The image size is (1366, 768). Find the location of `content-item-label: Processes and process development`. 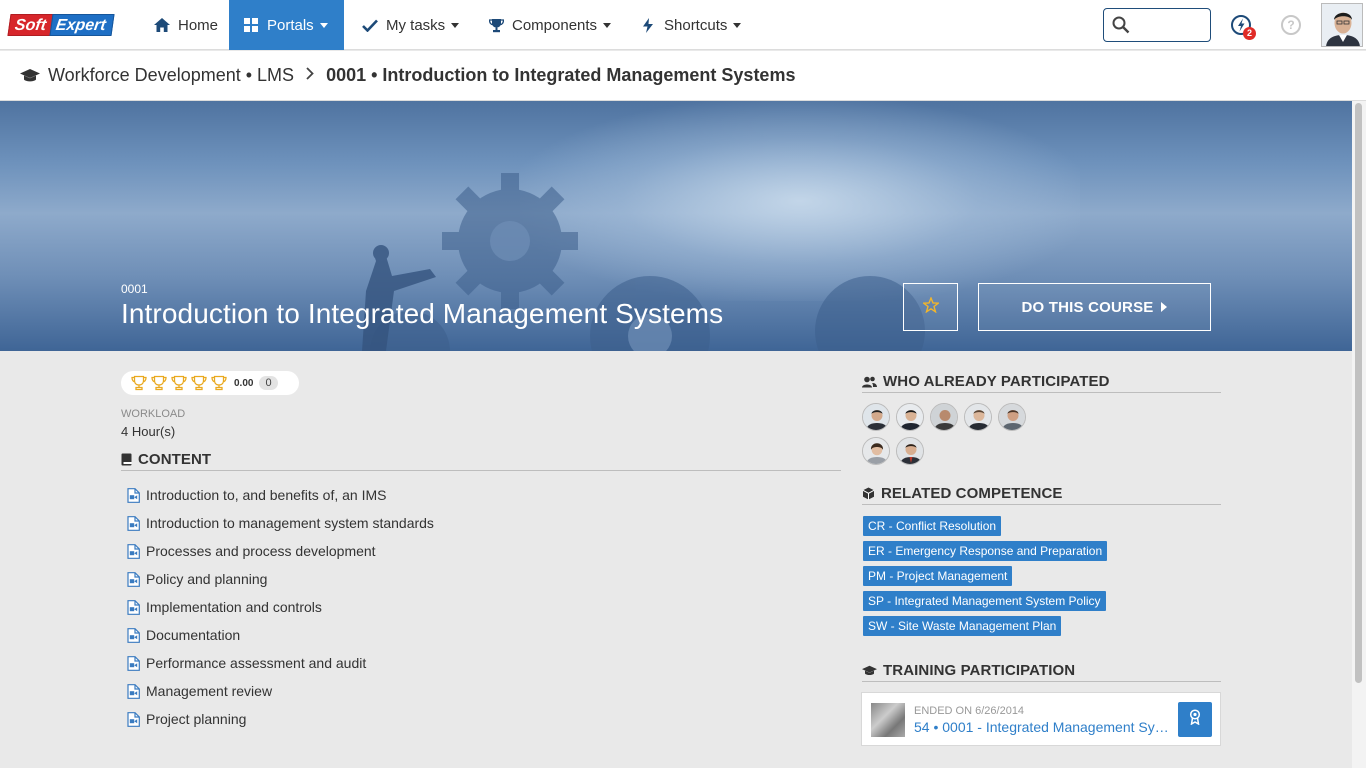

content-item-label: Processes and process development is located at coordinates (261, 551).